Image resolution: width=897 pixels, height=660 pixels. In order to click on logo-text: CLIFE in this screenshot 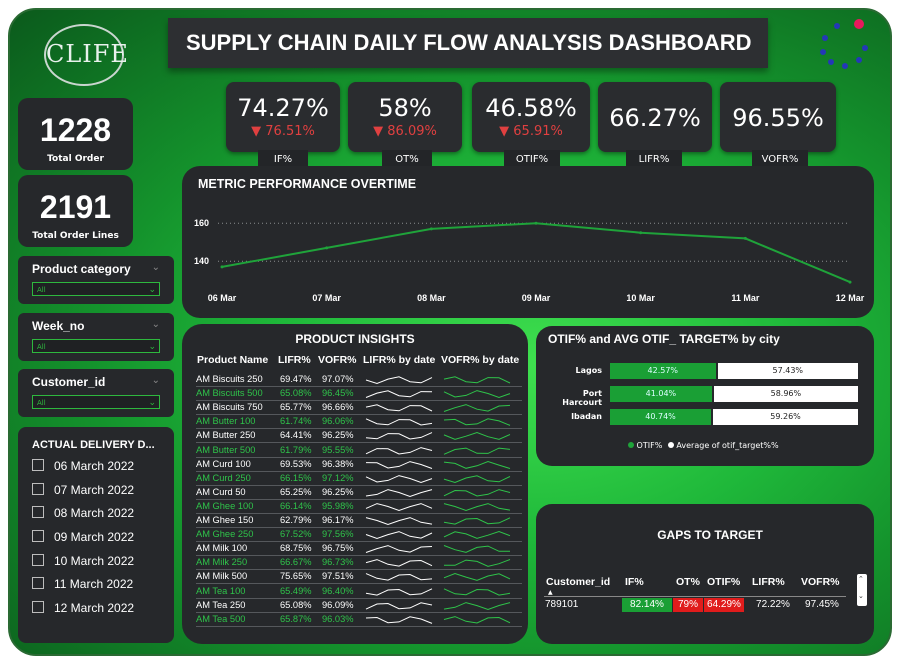, I will do `click(87, 54)`.